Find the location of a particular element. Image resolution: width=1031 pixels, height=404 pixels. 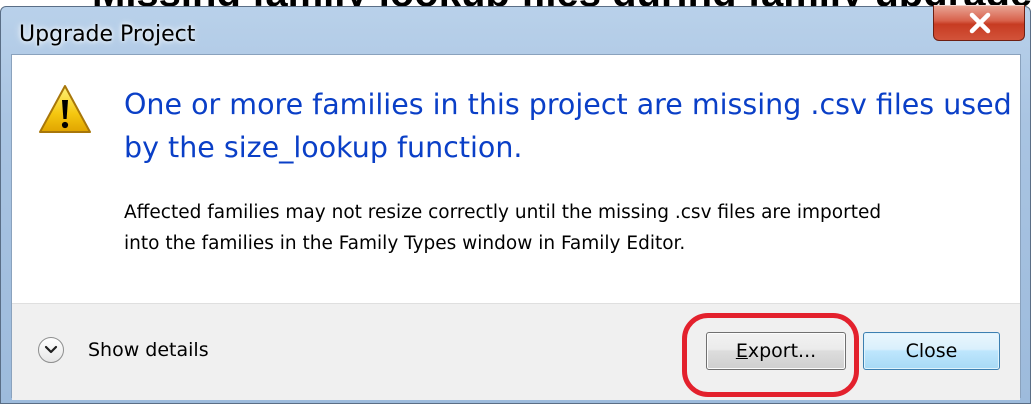

show-details-toggle: Show details is located at coordinates (123, 350).